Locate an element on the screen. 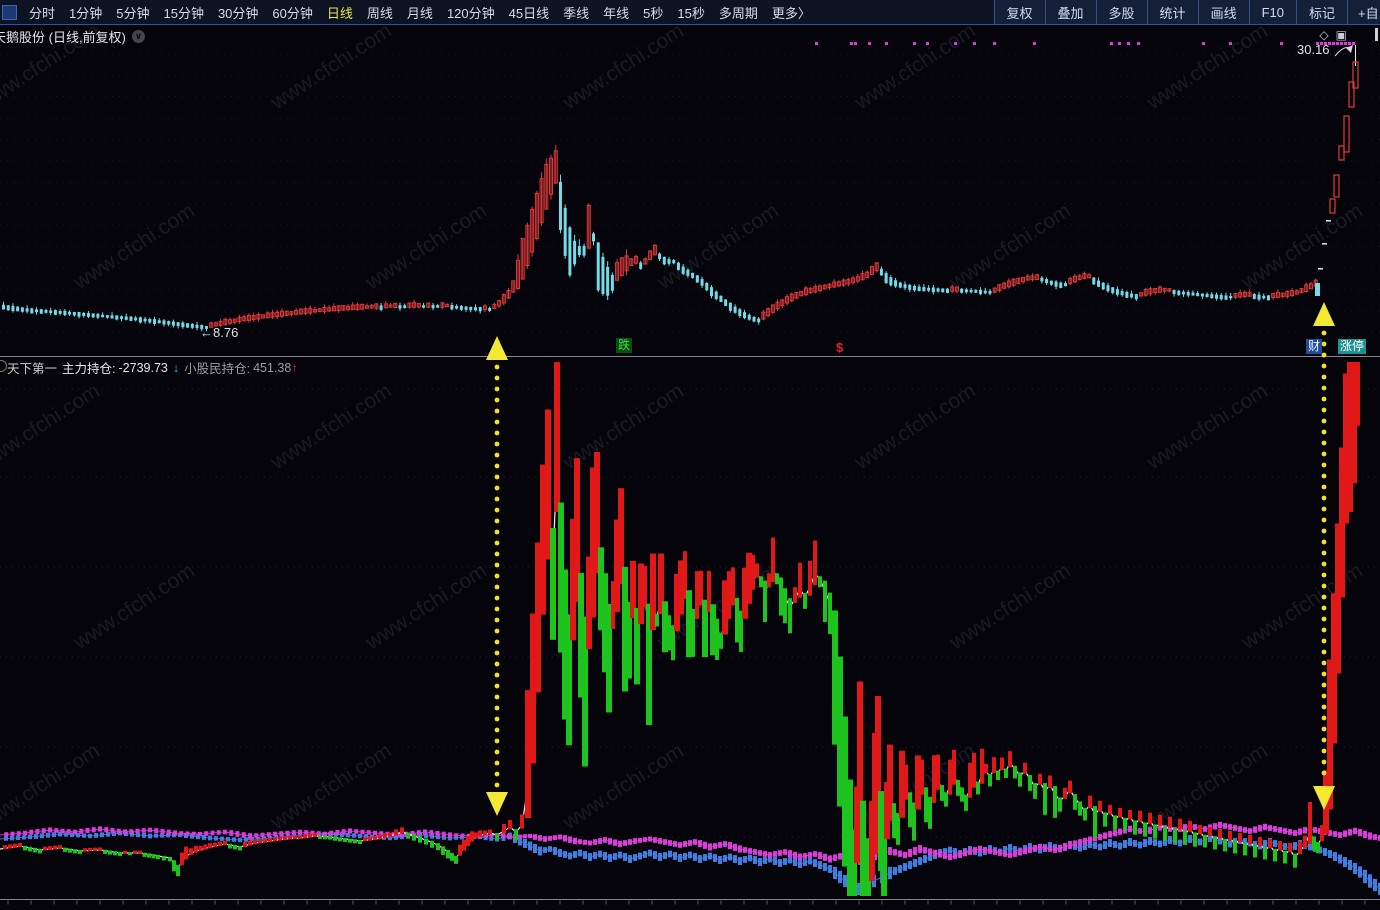  time-axis-ticks is located at coordinates (686, 902).